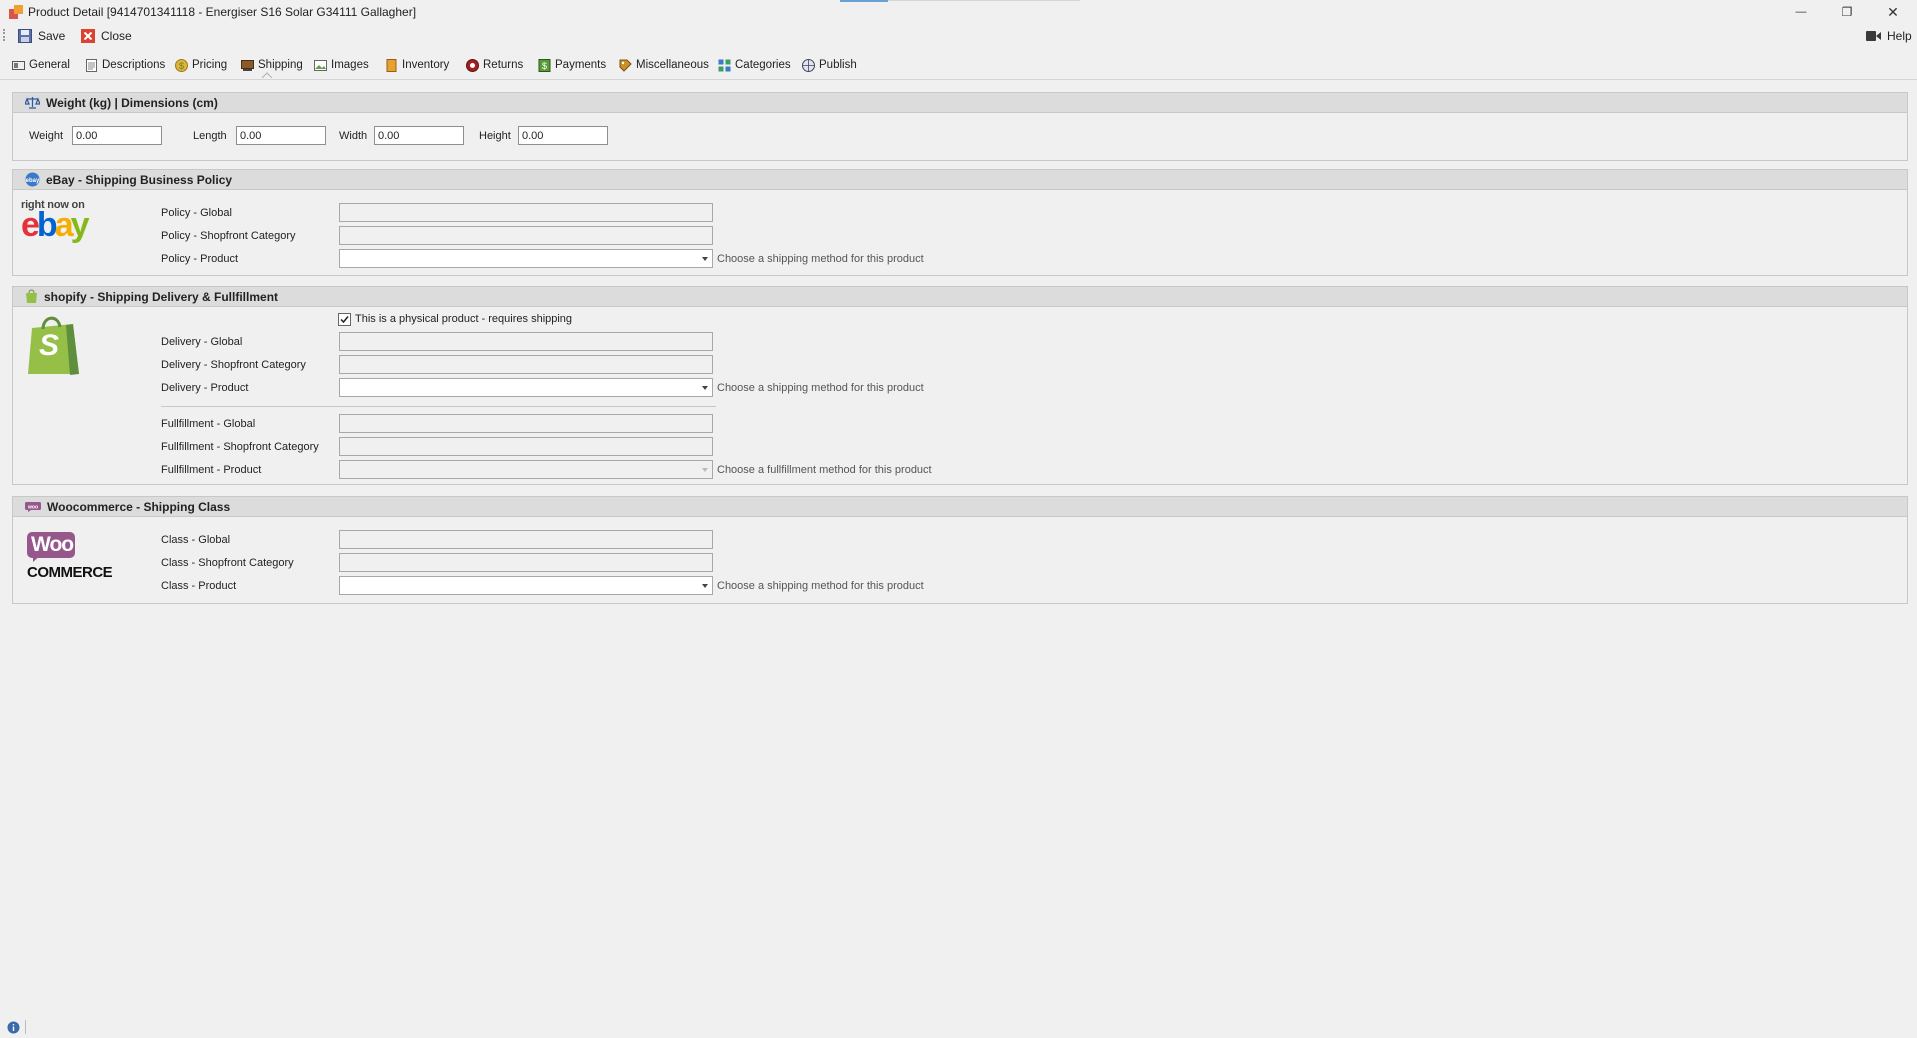 The width and height of the screenshot is (1917, 1038). What do you see at coordinates (49, 345) in the screenshot?
I see `shopify-logo-letter: S` at bounding box center [49, 345].